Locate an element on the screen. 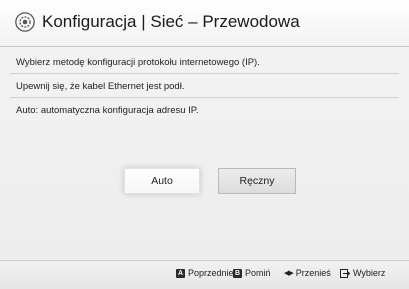 This screenshot has width=409, height=289. skip-hint: B Pomiń is located at coordinates (252, 273).